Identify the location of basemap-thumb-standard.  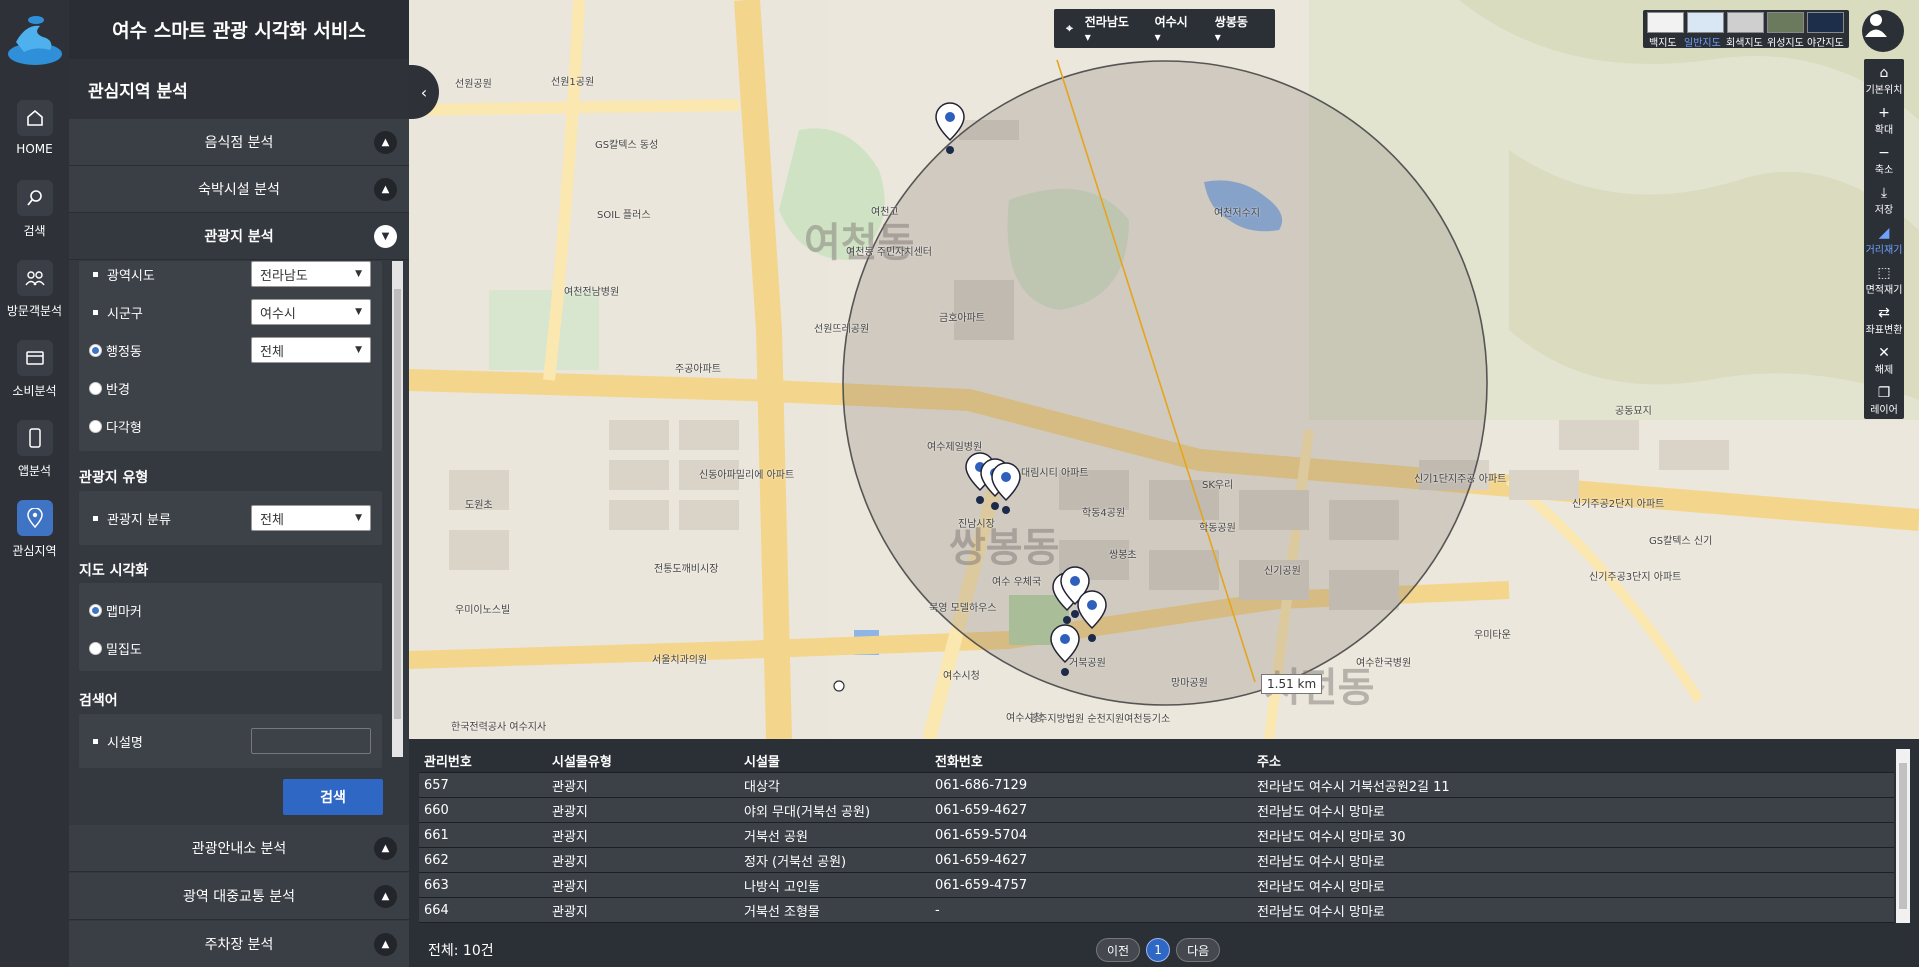
(1705, 22).